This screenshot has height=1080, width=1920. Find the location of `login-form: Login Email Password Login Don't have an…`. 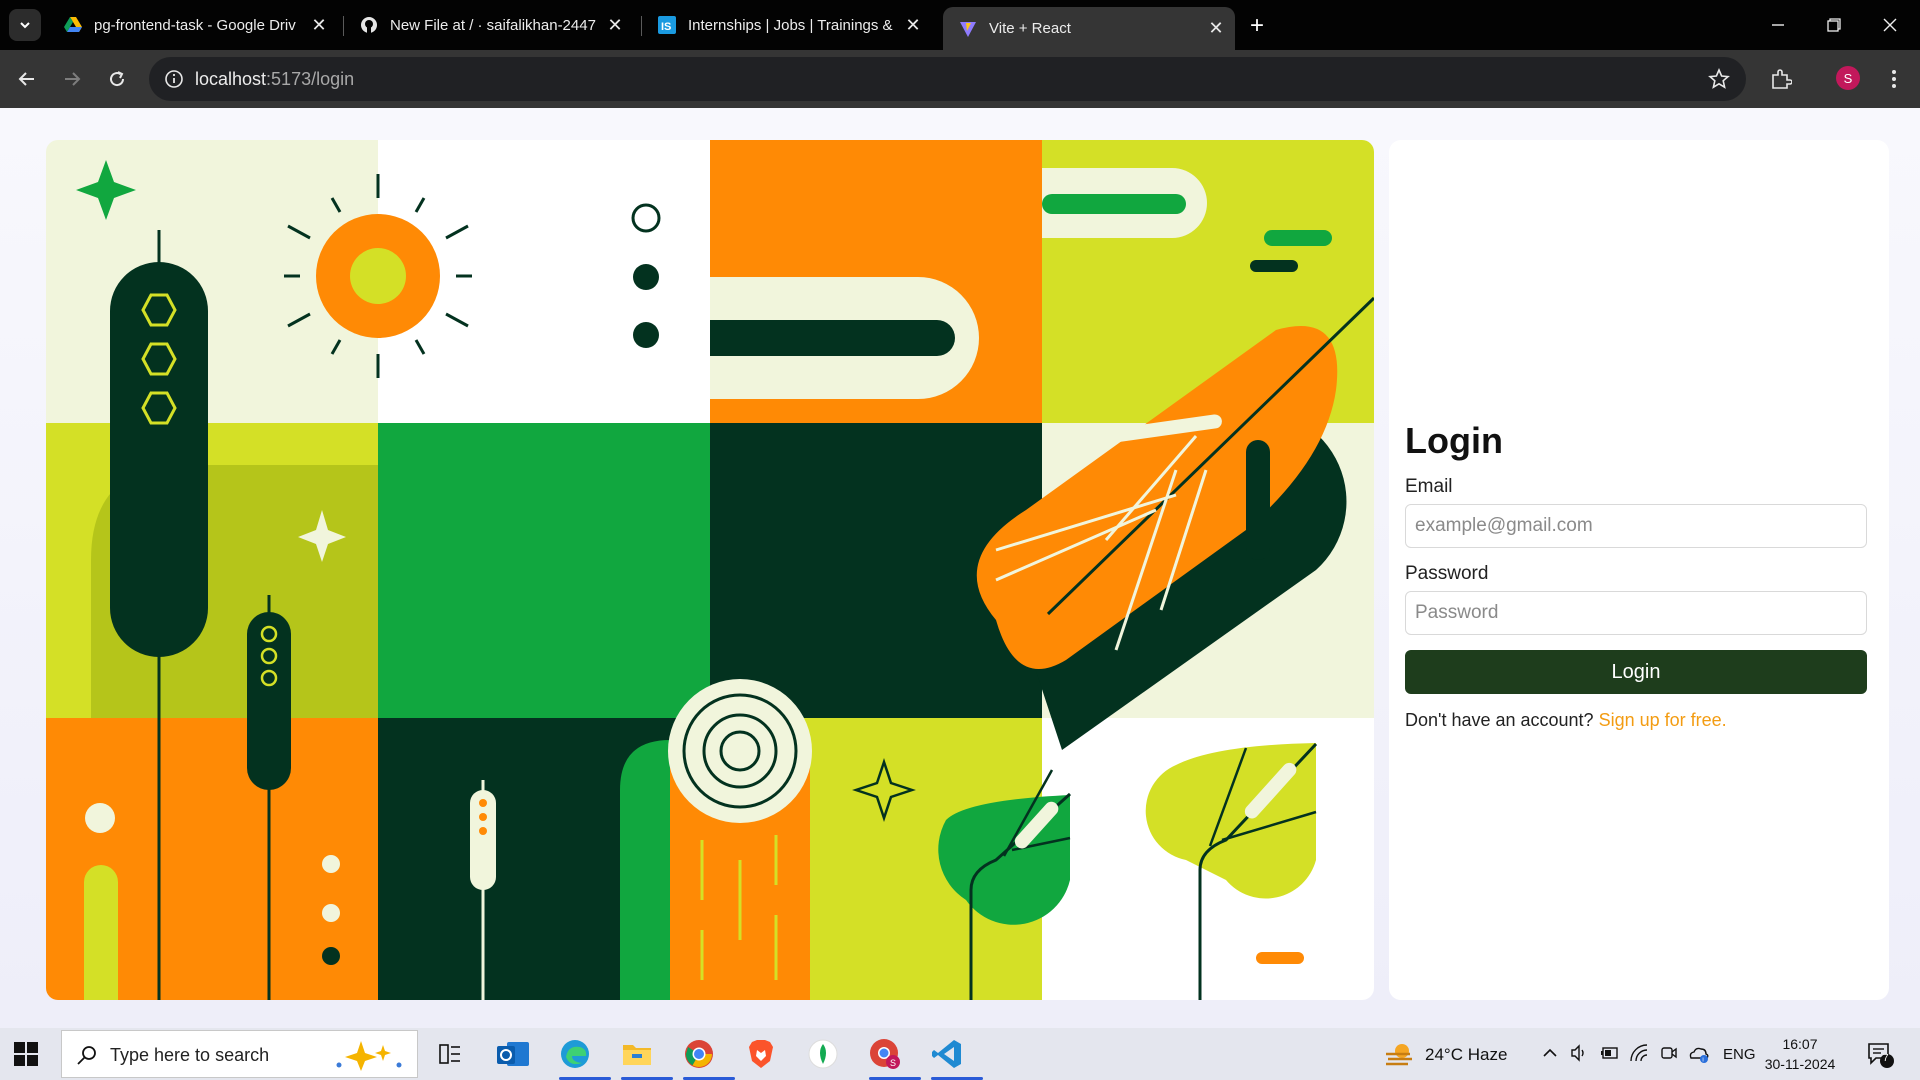

login-form: Login Email Password Login Don't have an… is located at coordinates (1636, 575).